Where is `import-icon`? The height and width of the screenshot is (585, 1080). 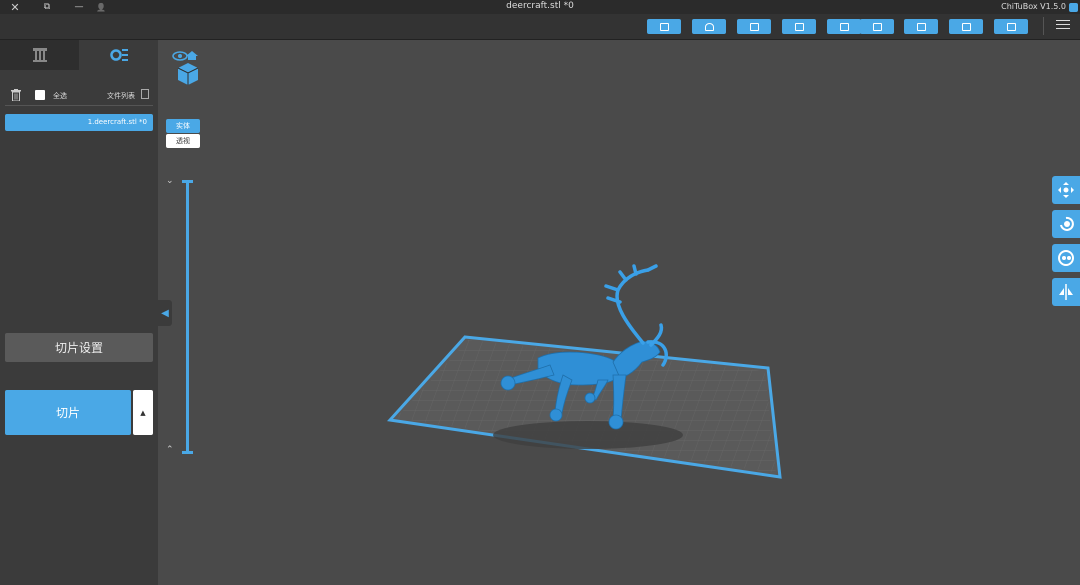 import-icon is located at coordinates (844, 26).